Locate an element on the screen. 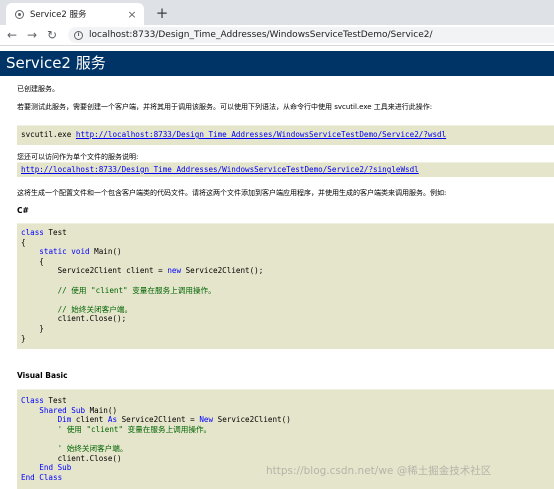 The width and height of the screenshot is (554, 489). code-token: Service2Client client = is located at coordinates (94, 271).